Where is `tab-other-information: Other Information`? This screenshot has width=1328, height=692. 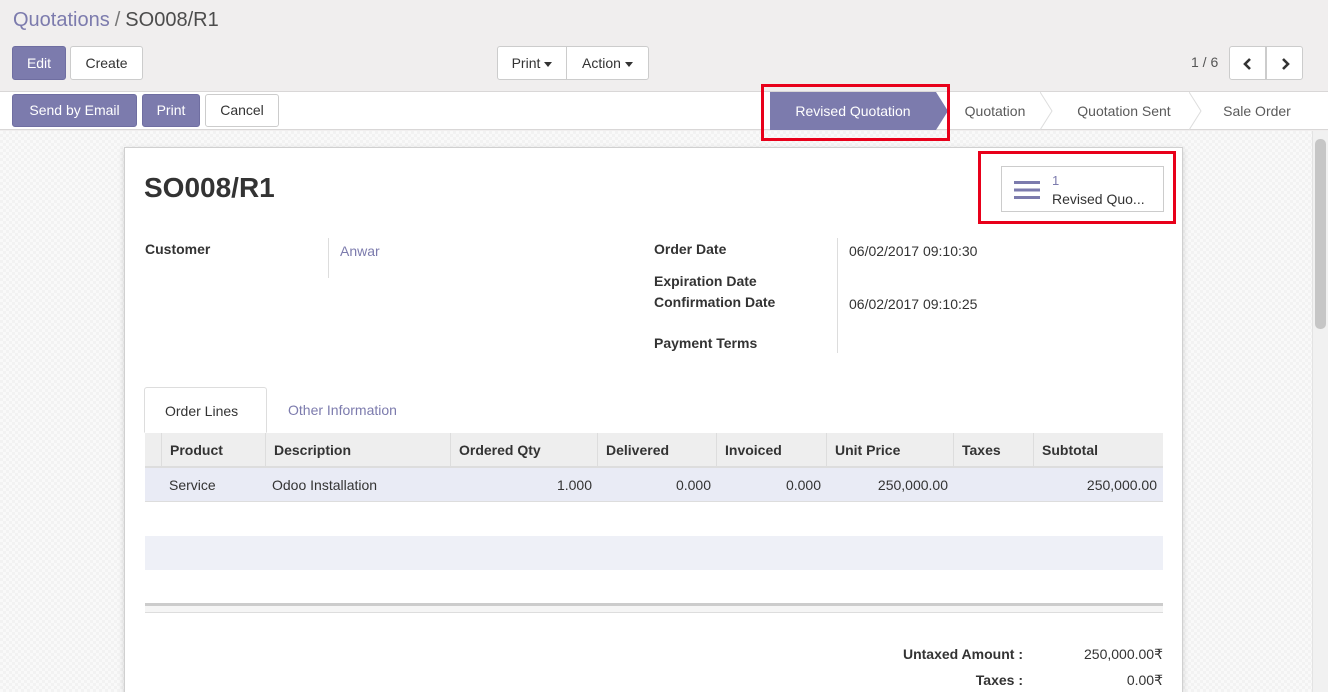
tab-other-information: Other Information is located at coordinates (342, 410).